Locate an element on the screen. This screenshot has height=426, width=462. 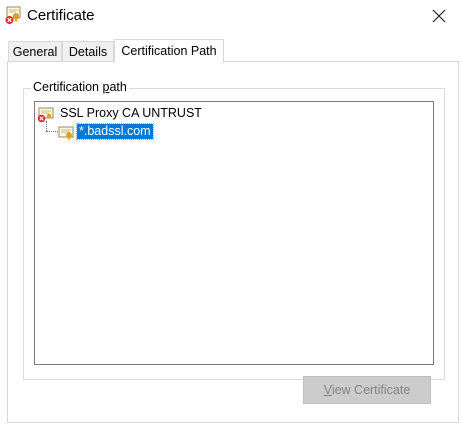
tree-node-label: *.badssl.com is located at coordinates (115, 131).